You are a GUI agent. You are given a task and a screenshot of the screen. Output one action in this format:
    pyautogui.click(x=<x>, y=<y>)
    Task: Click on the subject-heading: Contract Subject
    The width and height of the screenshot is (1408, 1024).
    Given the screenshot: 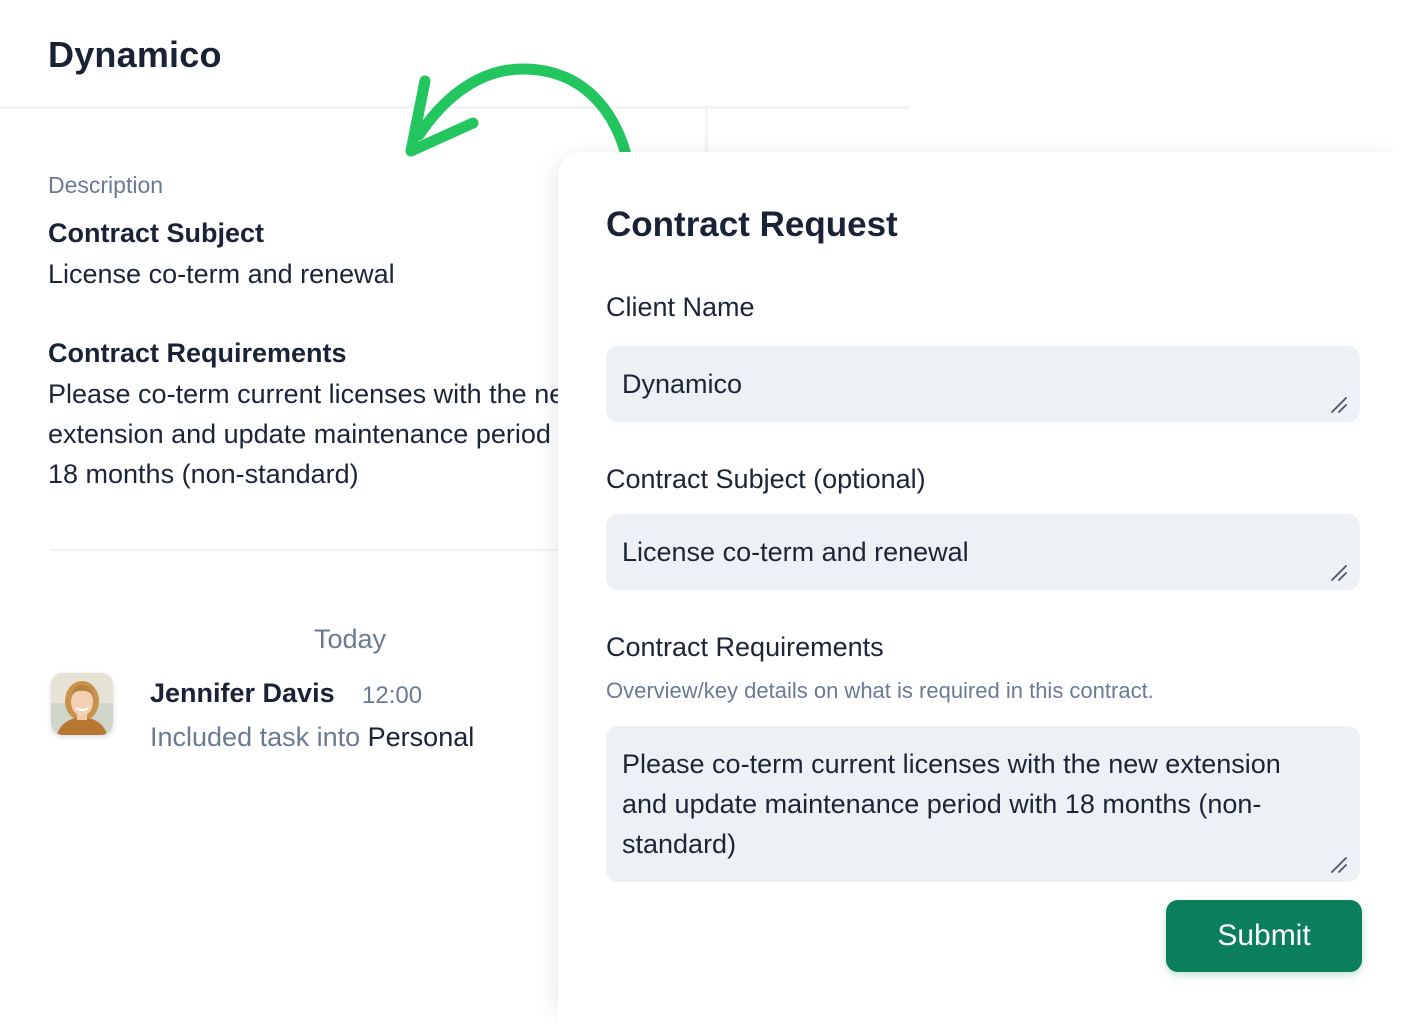 What is the action you would take?
    pyautogui.click(x=156, y=233)
    